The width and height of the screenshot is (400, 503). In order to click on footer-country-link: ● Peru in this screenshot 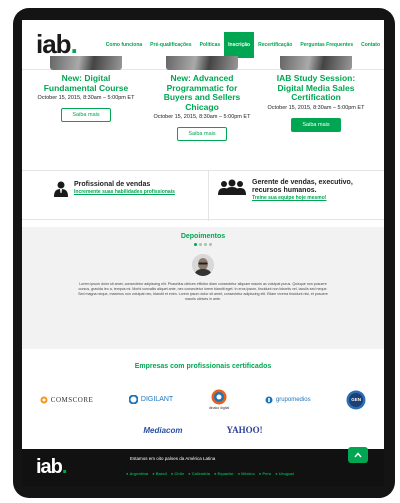, I will do `click(265, 473)`.